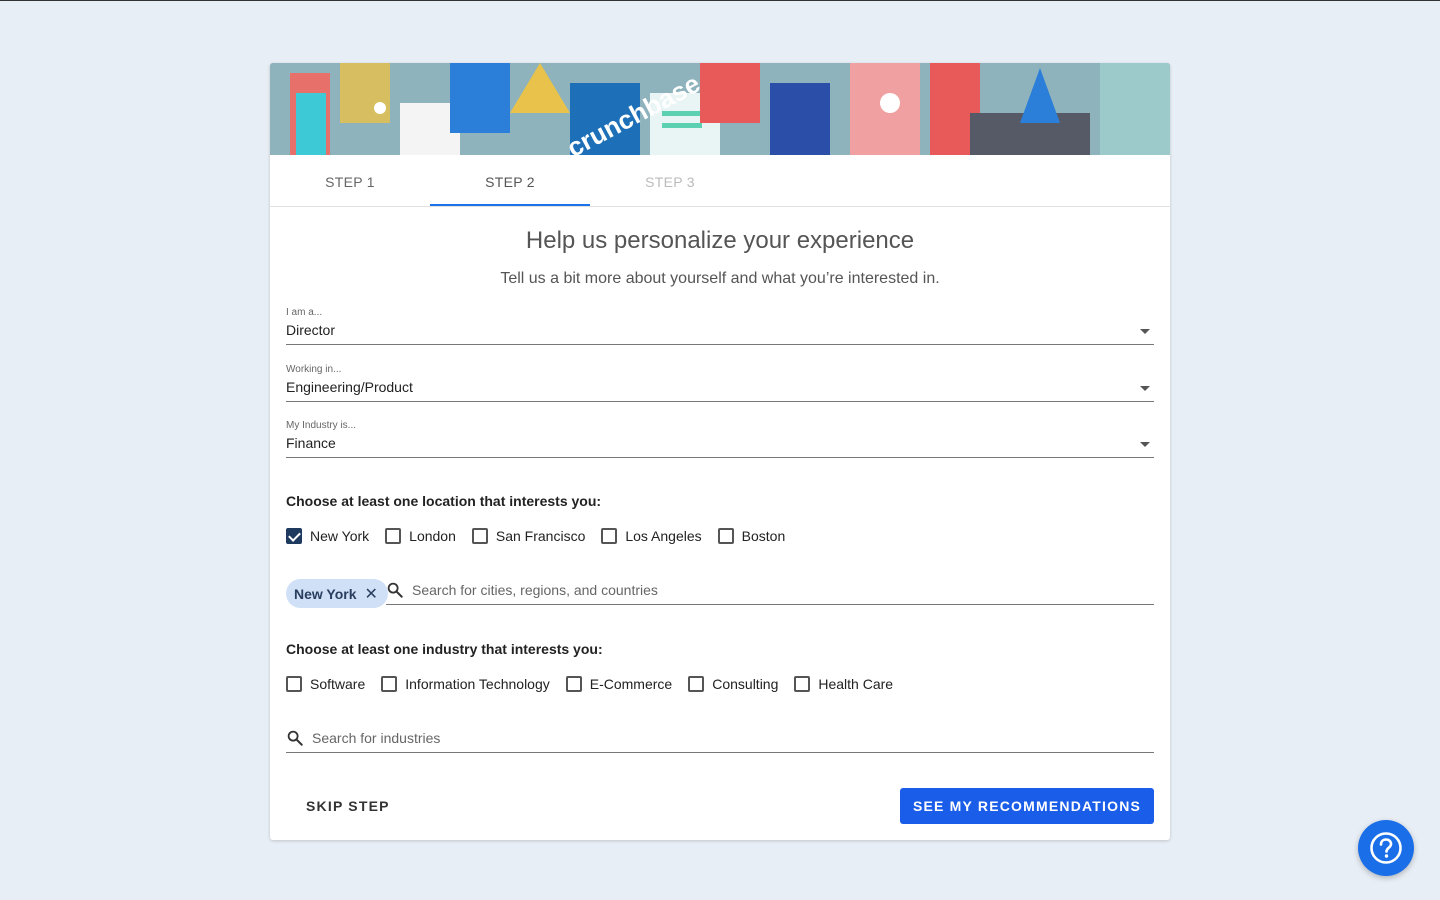 The height and width of the screenshot is (900, 1440). I want to click on location-option-label: London, so click(432, 536).